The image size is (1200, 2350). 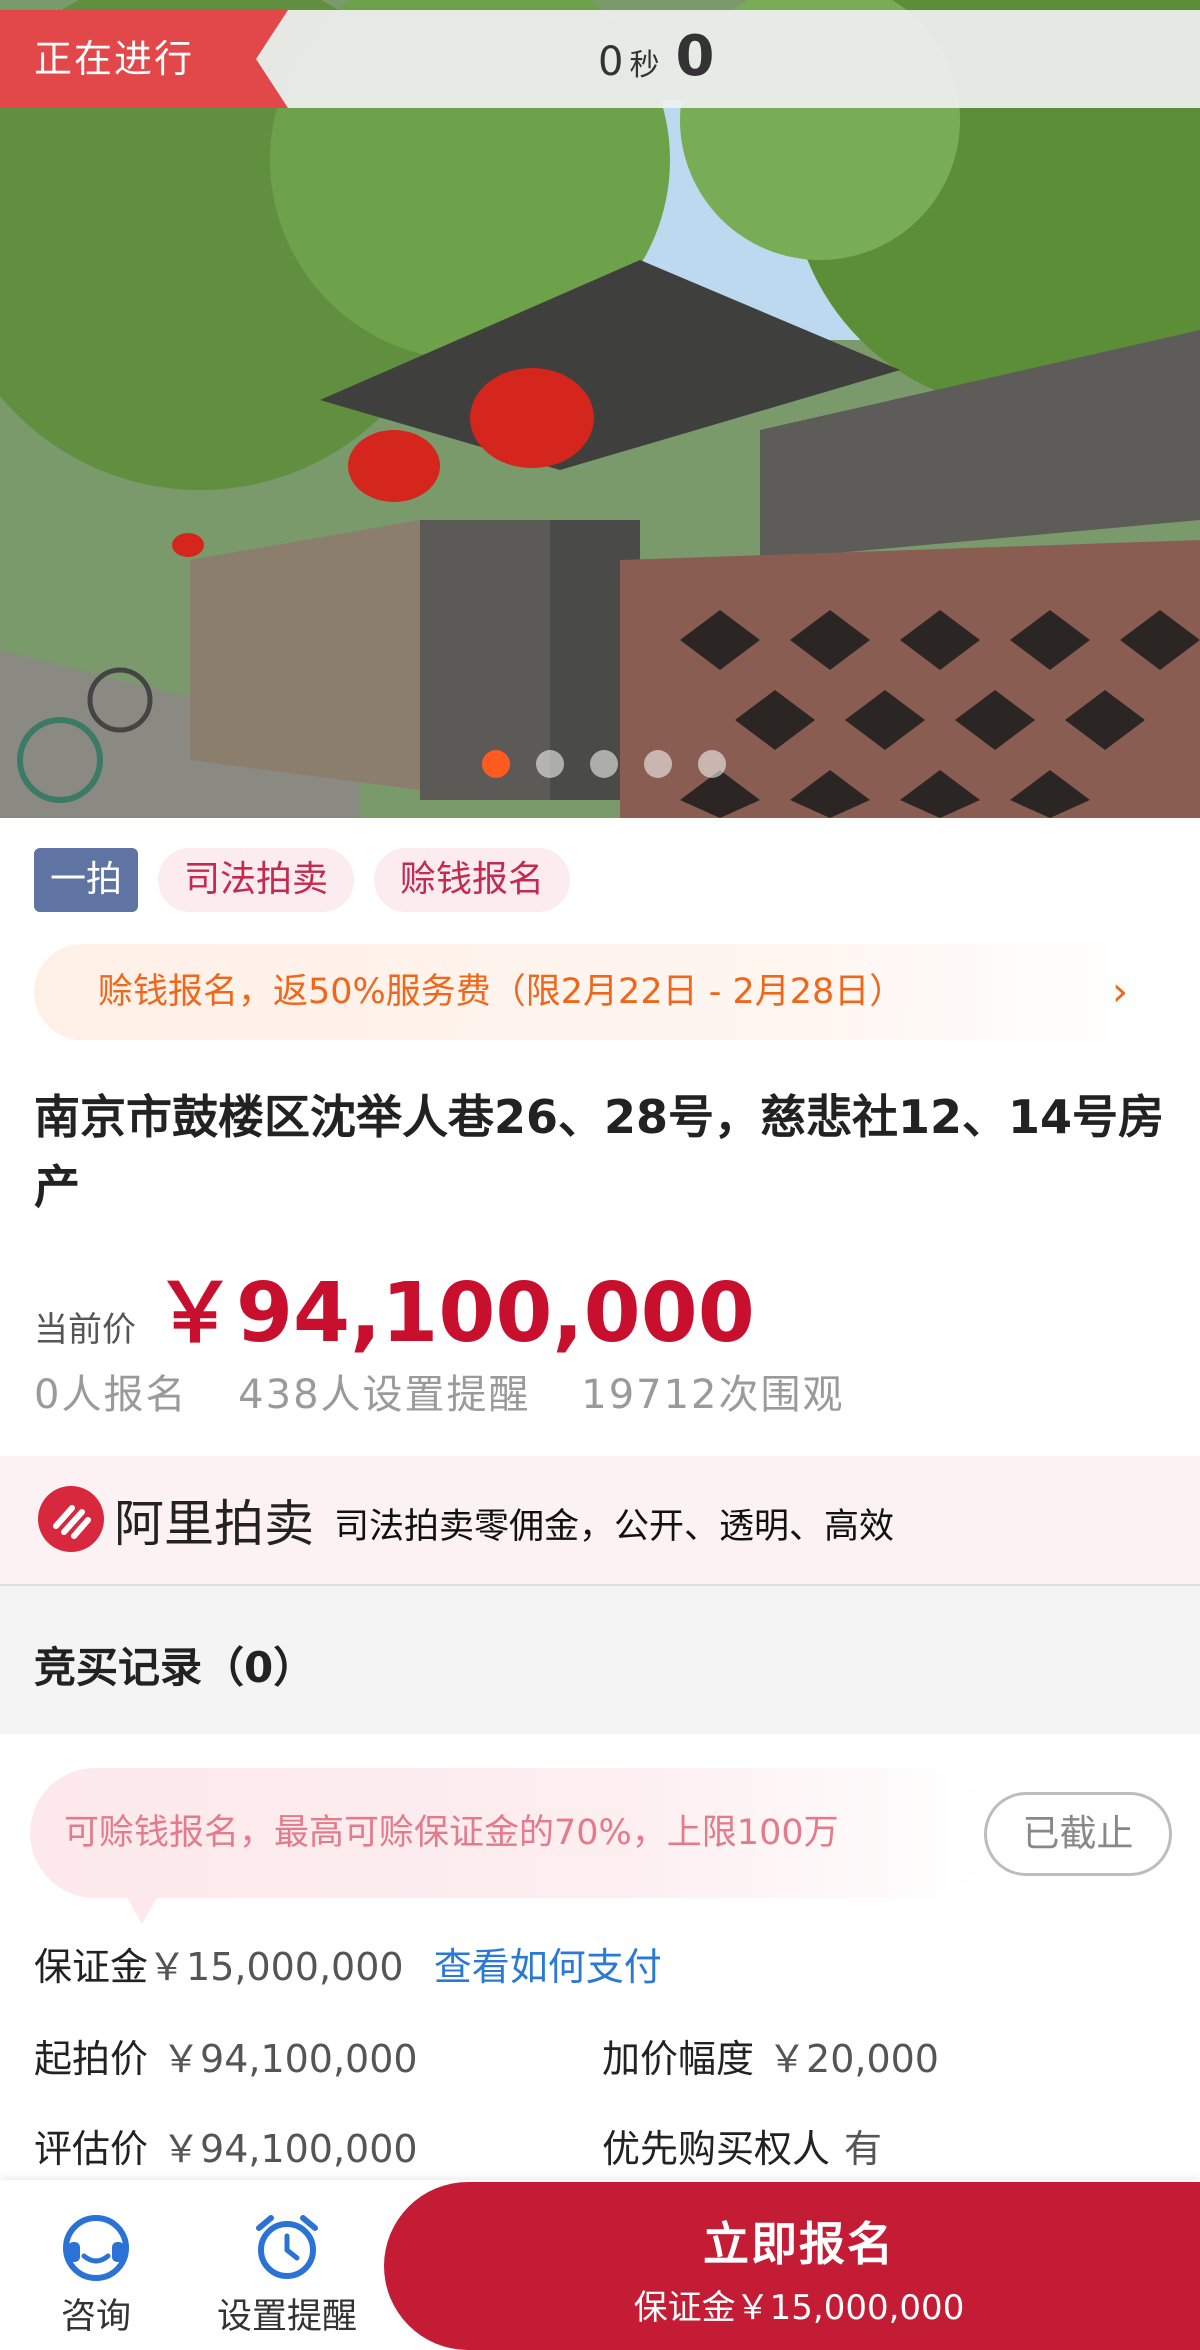 I want to click on increment-row: 加价幅度 ￥20,000, so click(x=770, y=2055).